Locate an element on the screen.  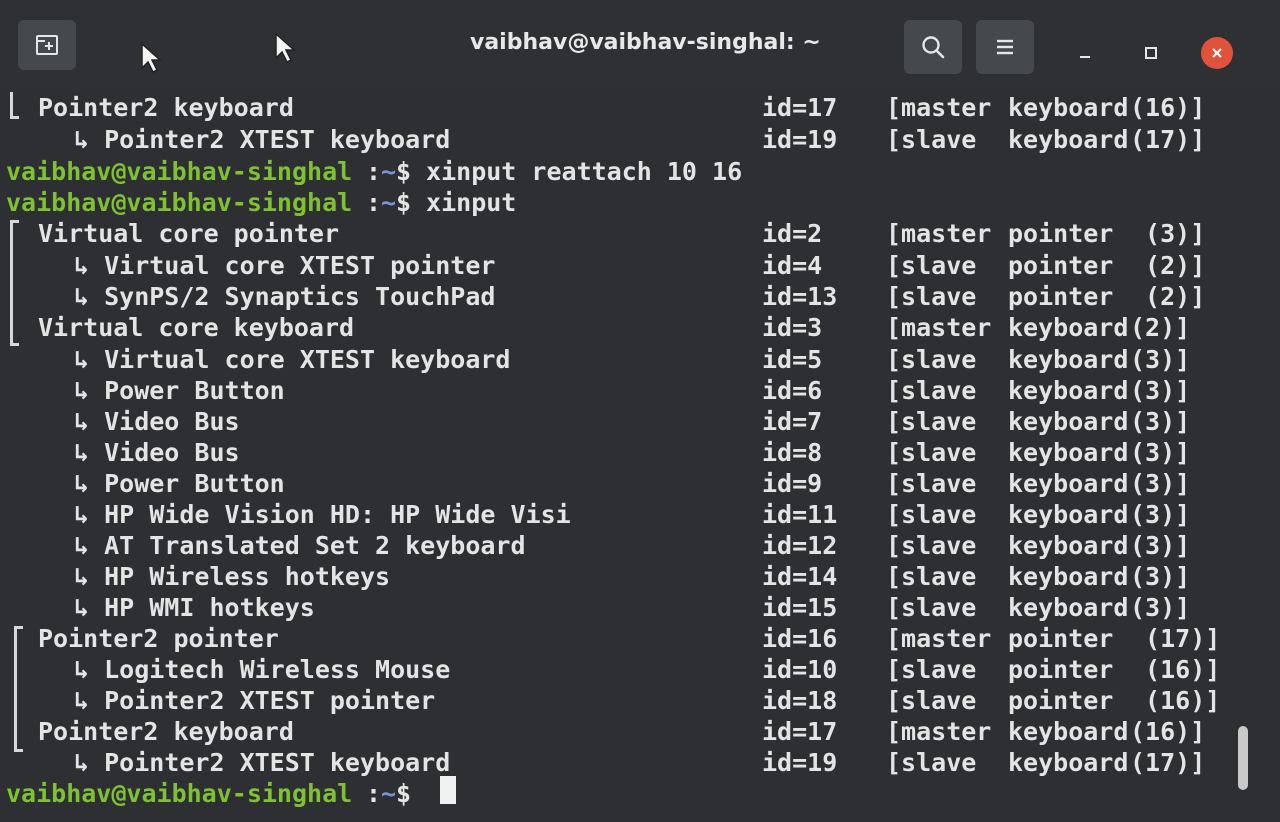
search-icon is located at coordinates (933, 47).